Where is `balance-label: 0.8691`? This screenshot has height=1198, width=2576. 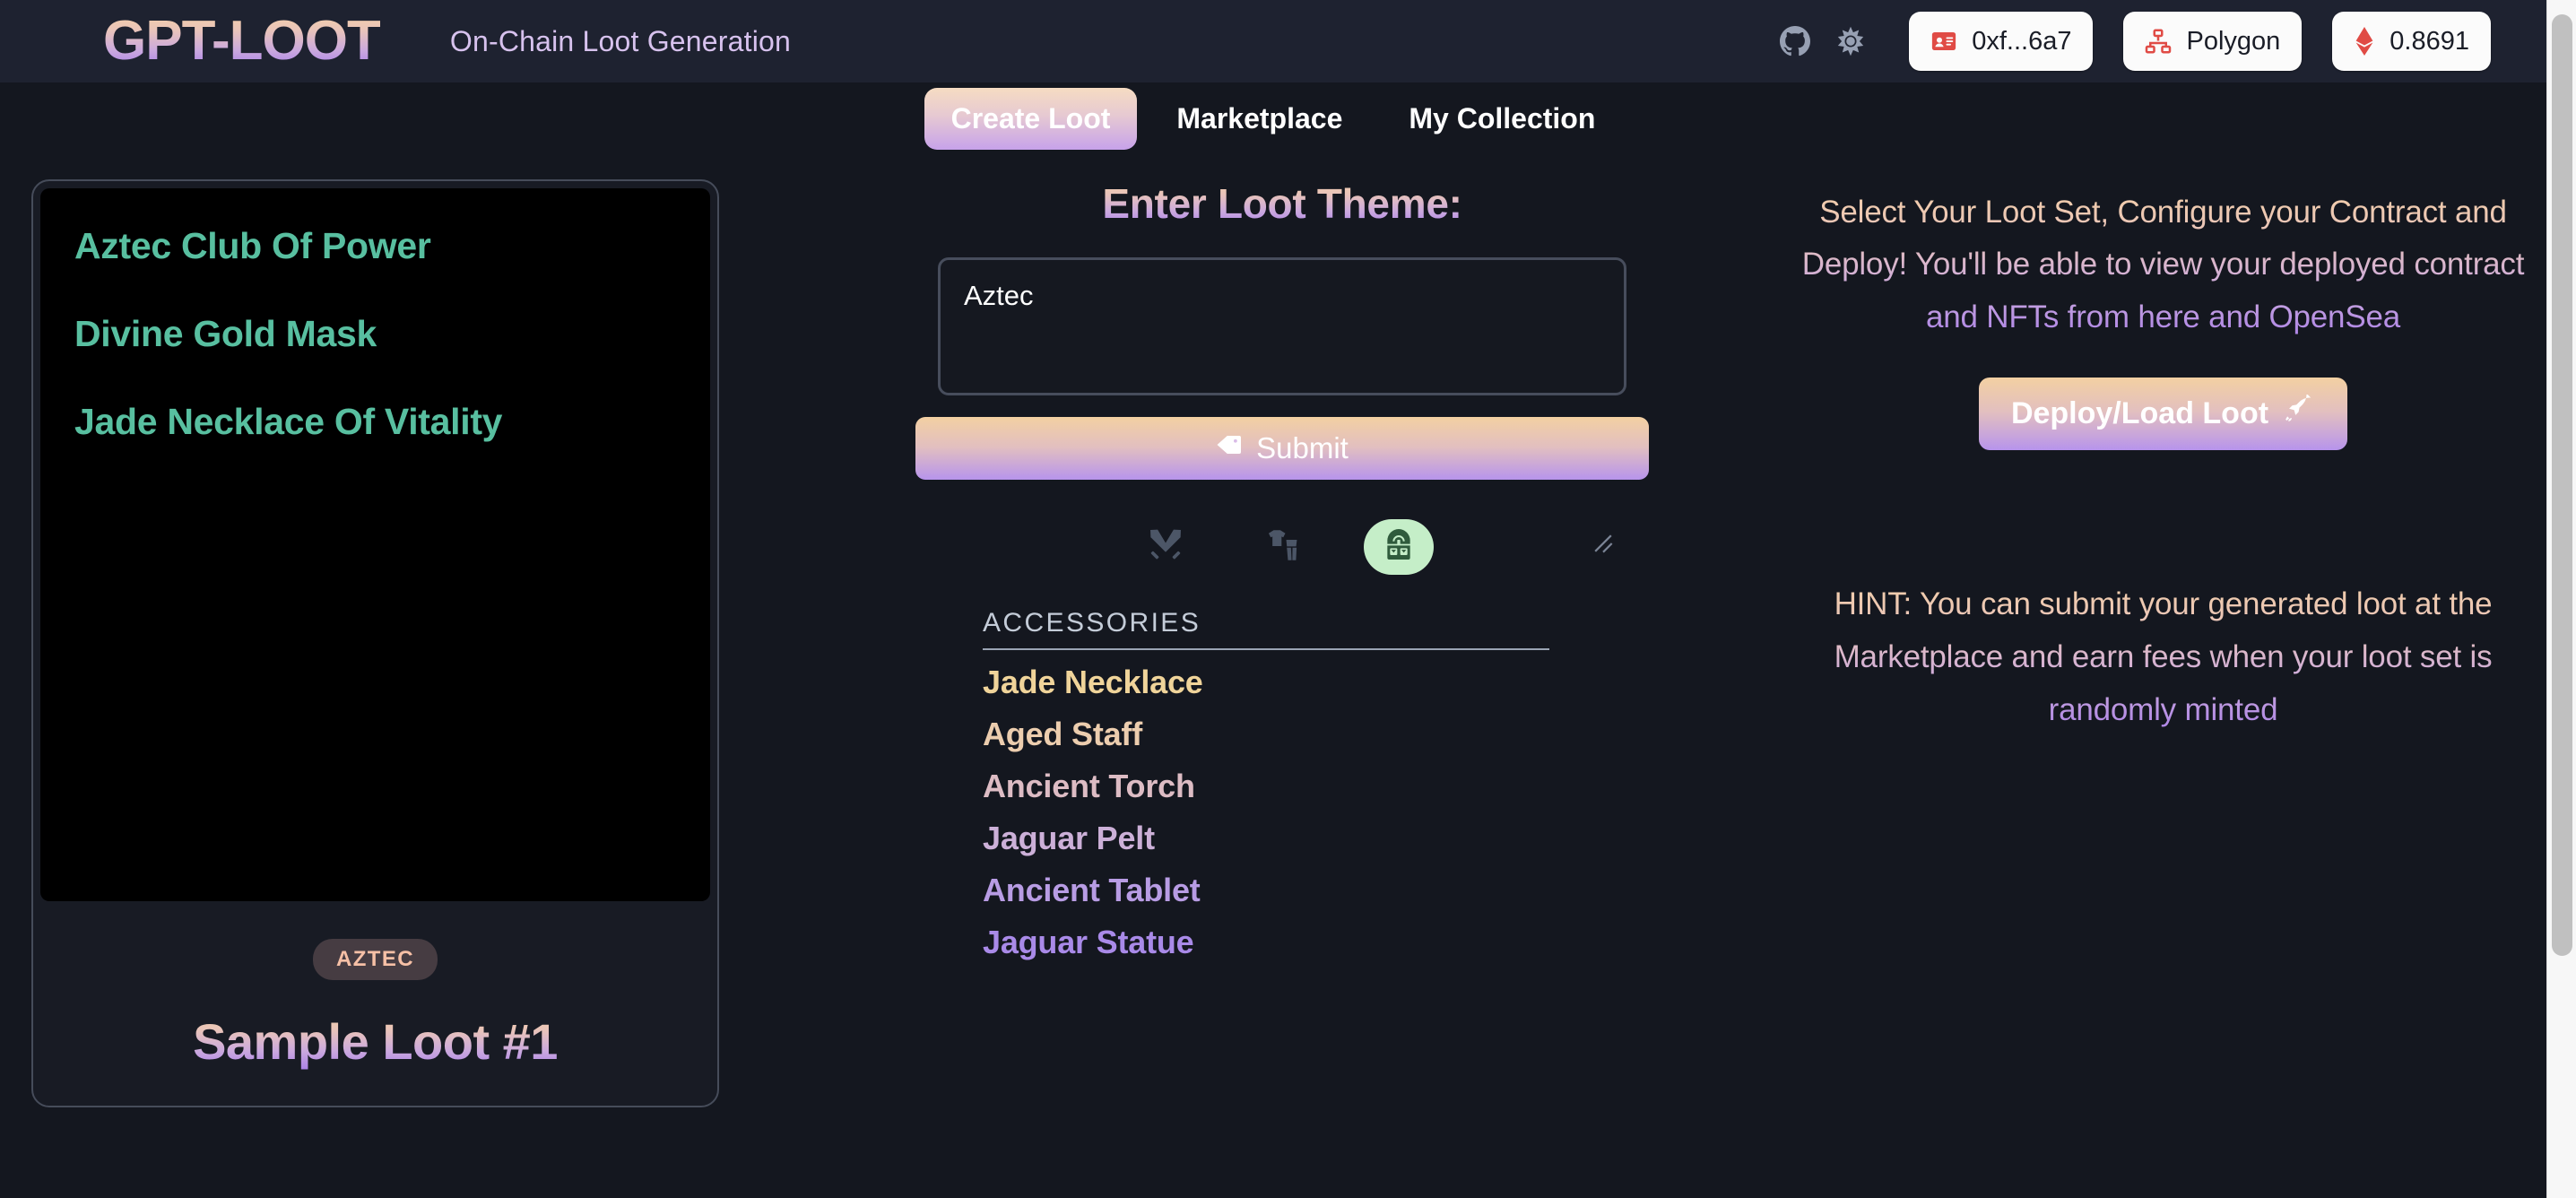 balance-label: 0.8691 is located at coordinates (2429, 41).